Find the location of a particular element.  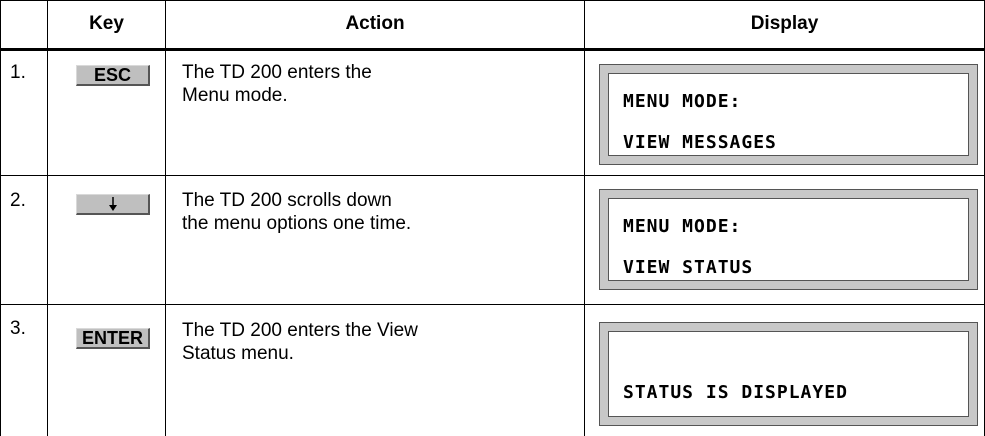

lcd-line-2: STATUS IS DISPLAYED is located at coordinates (735, 392).